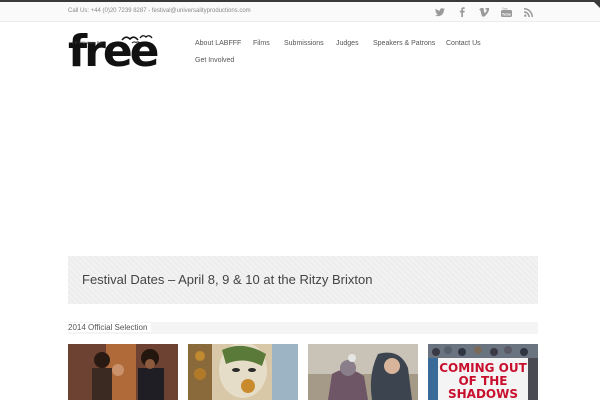 The width and height of the screenshot is (600, 400). What do you see at coordinates (528, 12) in the screenshot?
I see `rss-icon` at bounding box center [528, 12].